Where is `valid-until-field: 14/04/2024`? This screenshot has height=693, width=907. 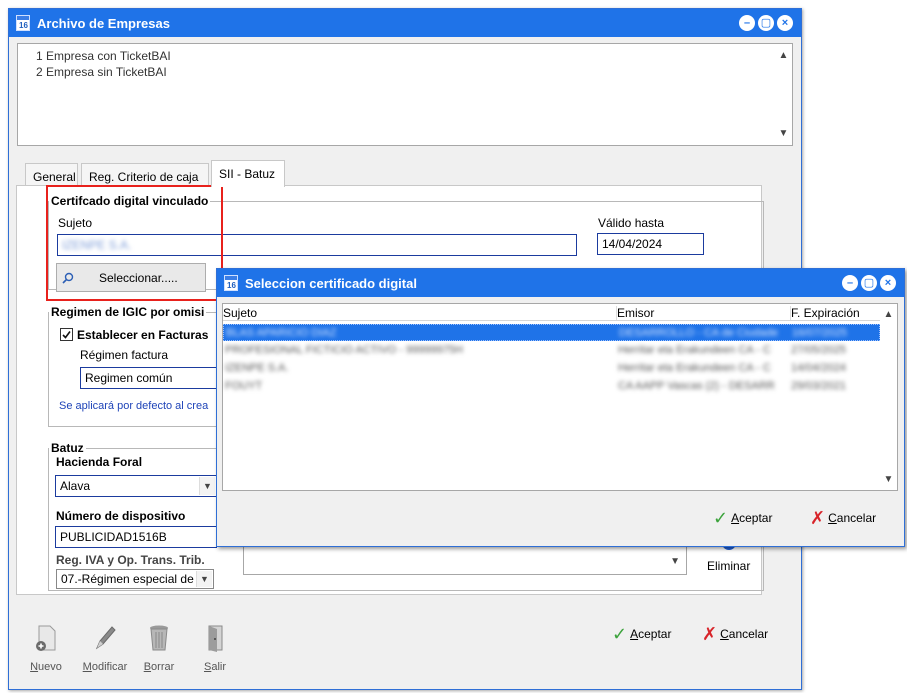 valid-until-field: 14/04/2024 is located at coordinates (650, 244).